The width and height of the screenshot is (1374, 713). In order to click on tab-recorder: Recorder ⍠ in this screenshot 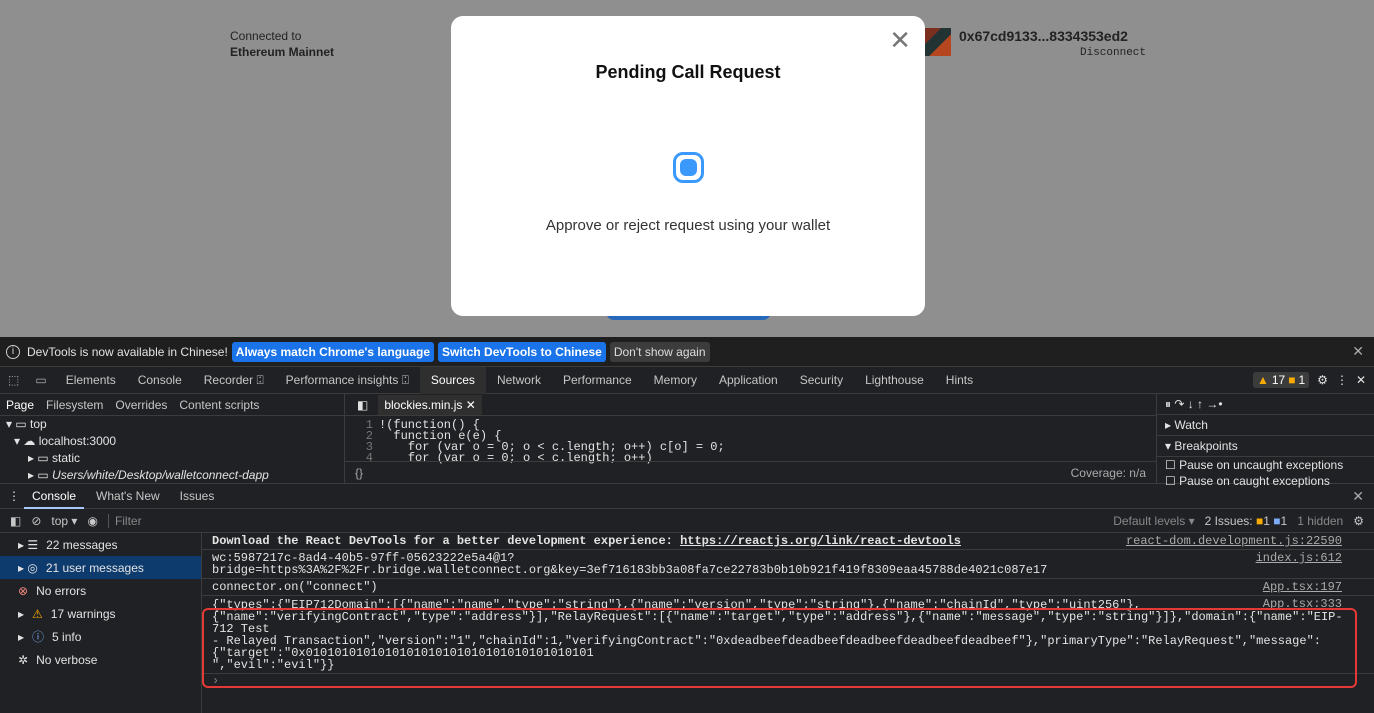, I will do `click(234, 380)`.